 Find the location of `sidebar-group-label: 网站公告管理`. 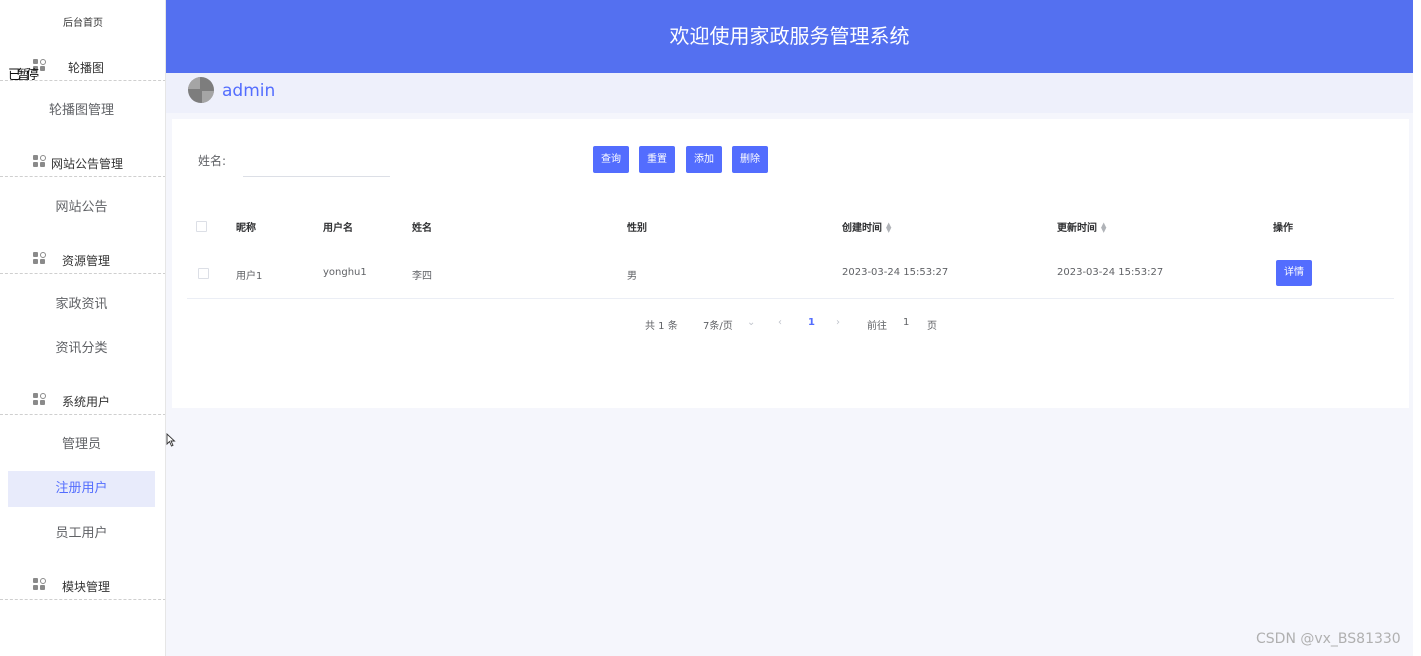

sidebar-group-label: 网站公告管理 is located at coordinates (87, 164).